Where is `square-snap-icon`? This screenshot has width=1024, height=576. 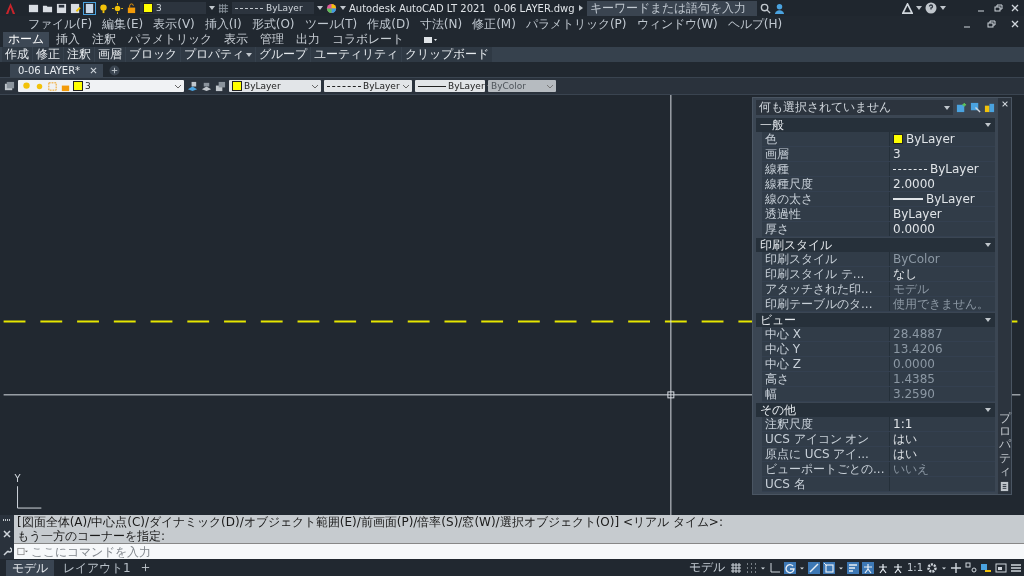 square-snap-icon is located at coordinates (828, 567).